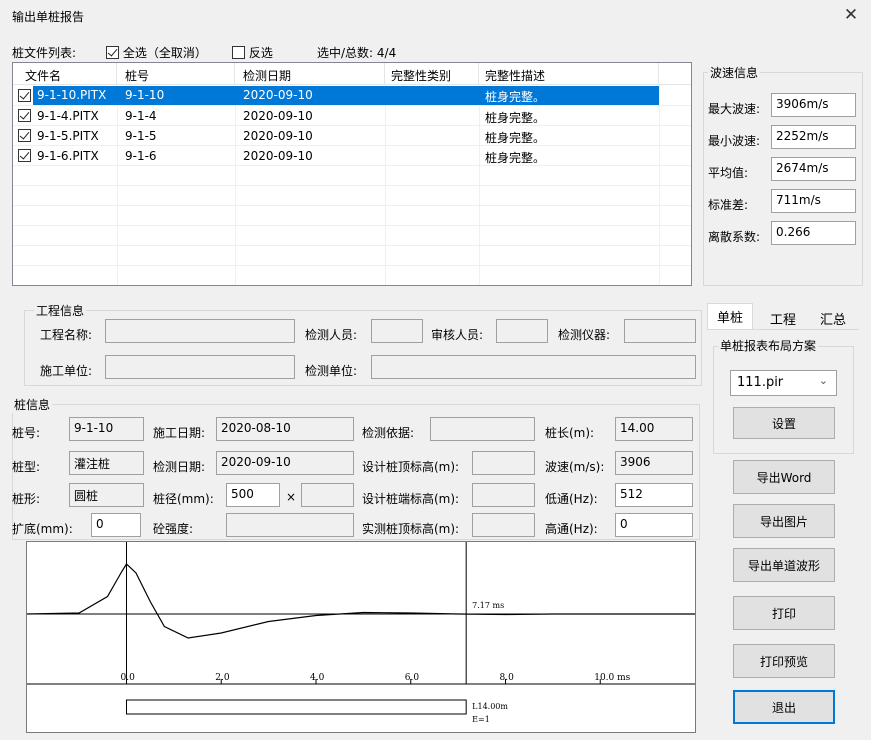 This screenshot has width=871, height=740. Describe the element at coordinates (654, 463) in the screenshot. I see `speed-field: 3906` at that location.